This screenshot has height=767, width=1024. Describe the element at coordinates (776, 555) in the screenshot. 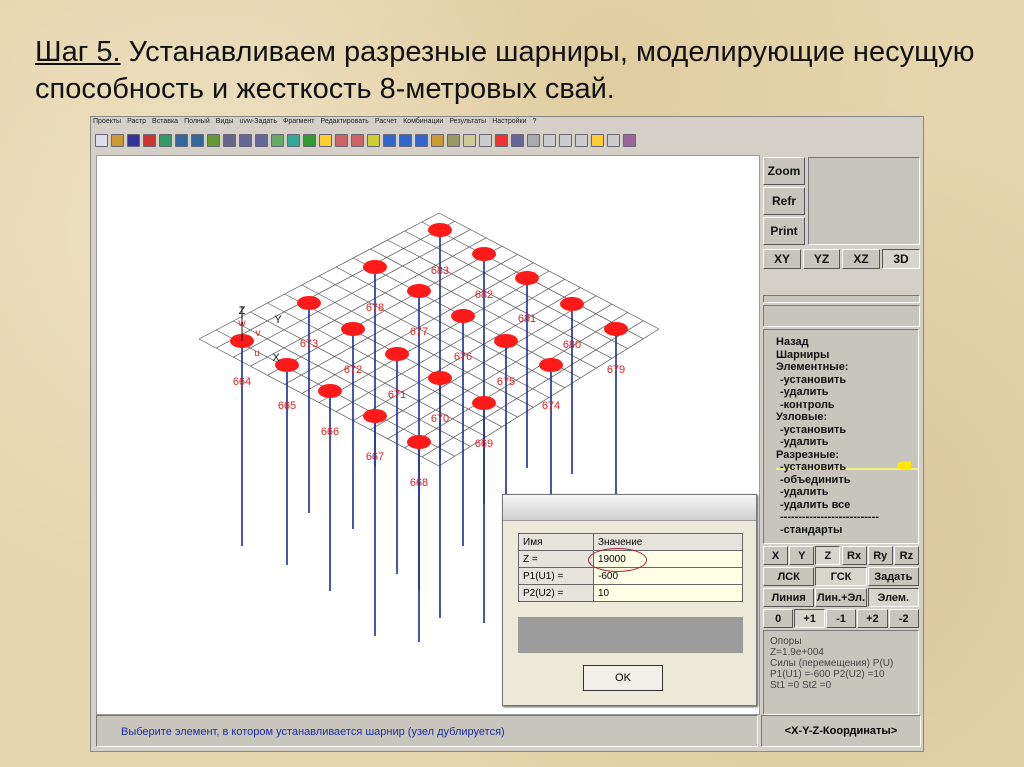

I see `axis-buttons-0: X` at that location.